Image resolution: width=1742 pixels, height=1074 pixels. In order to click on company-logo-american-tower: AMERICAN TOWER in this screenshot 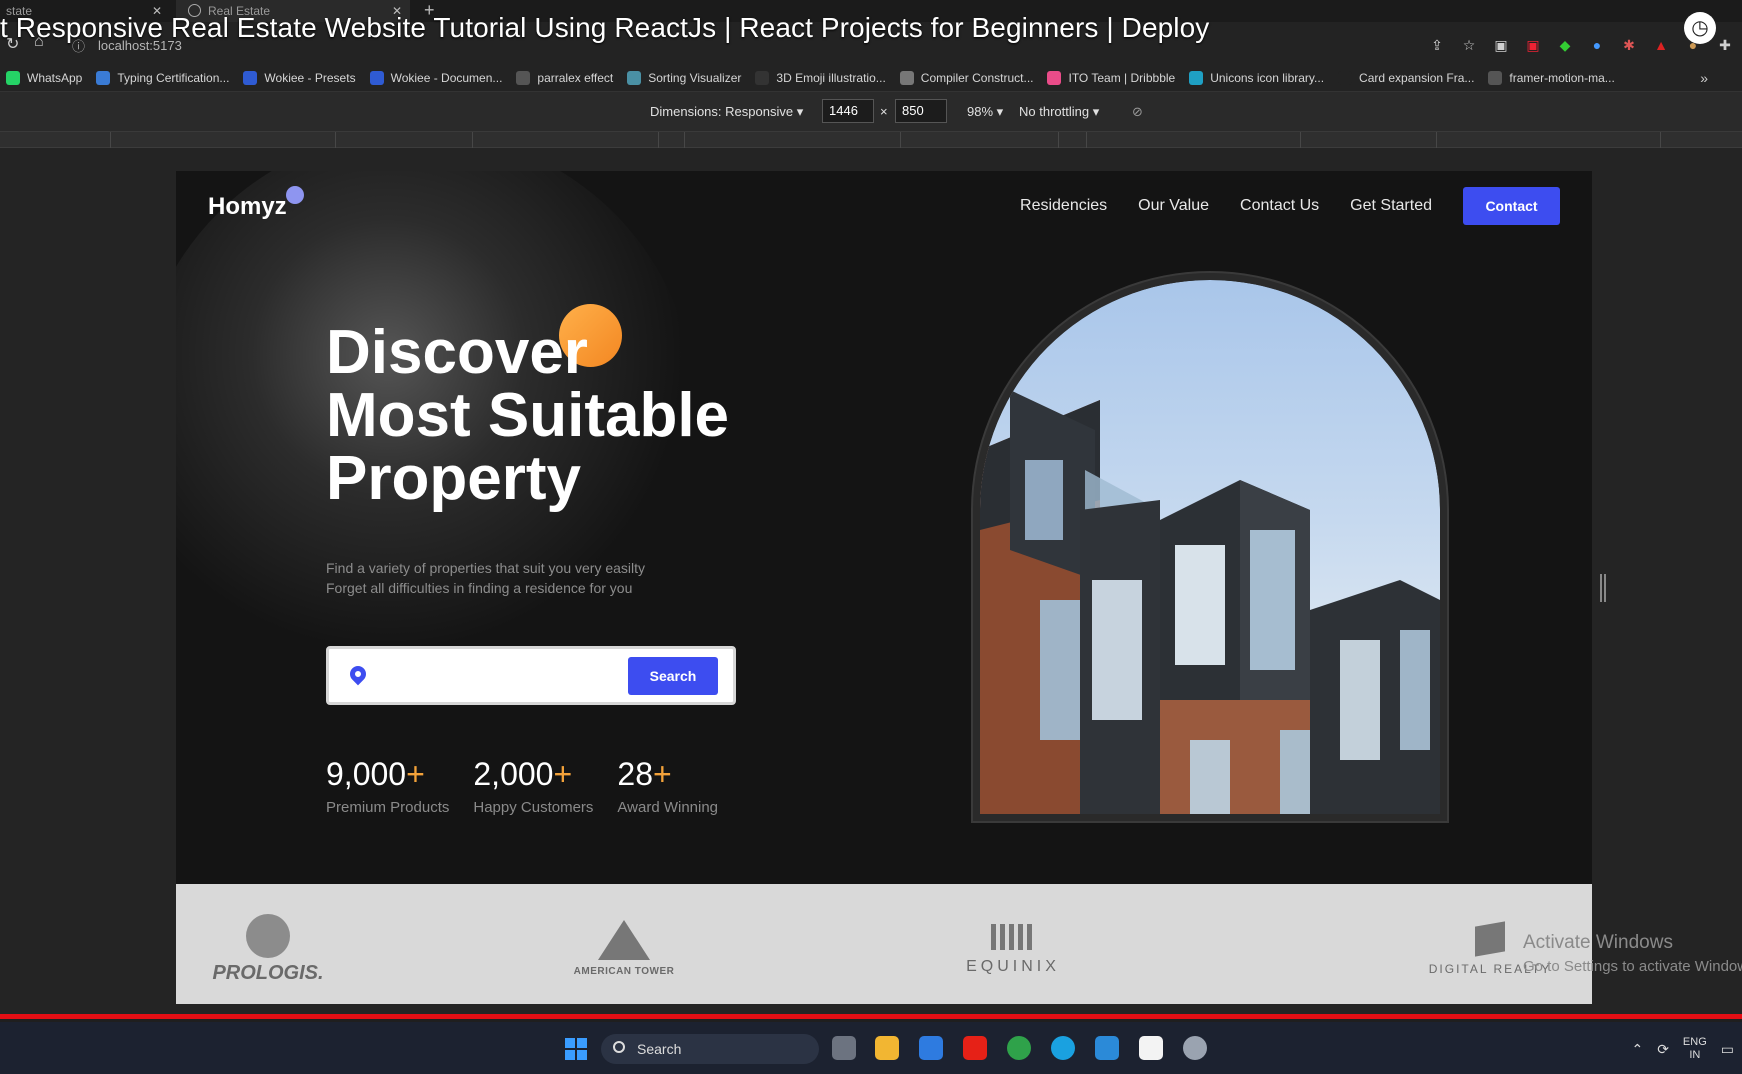, I will do `click(624, 945)`.